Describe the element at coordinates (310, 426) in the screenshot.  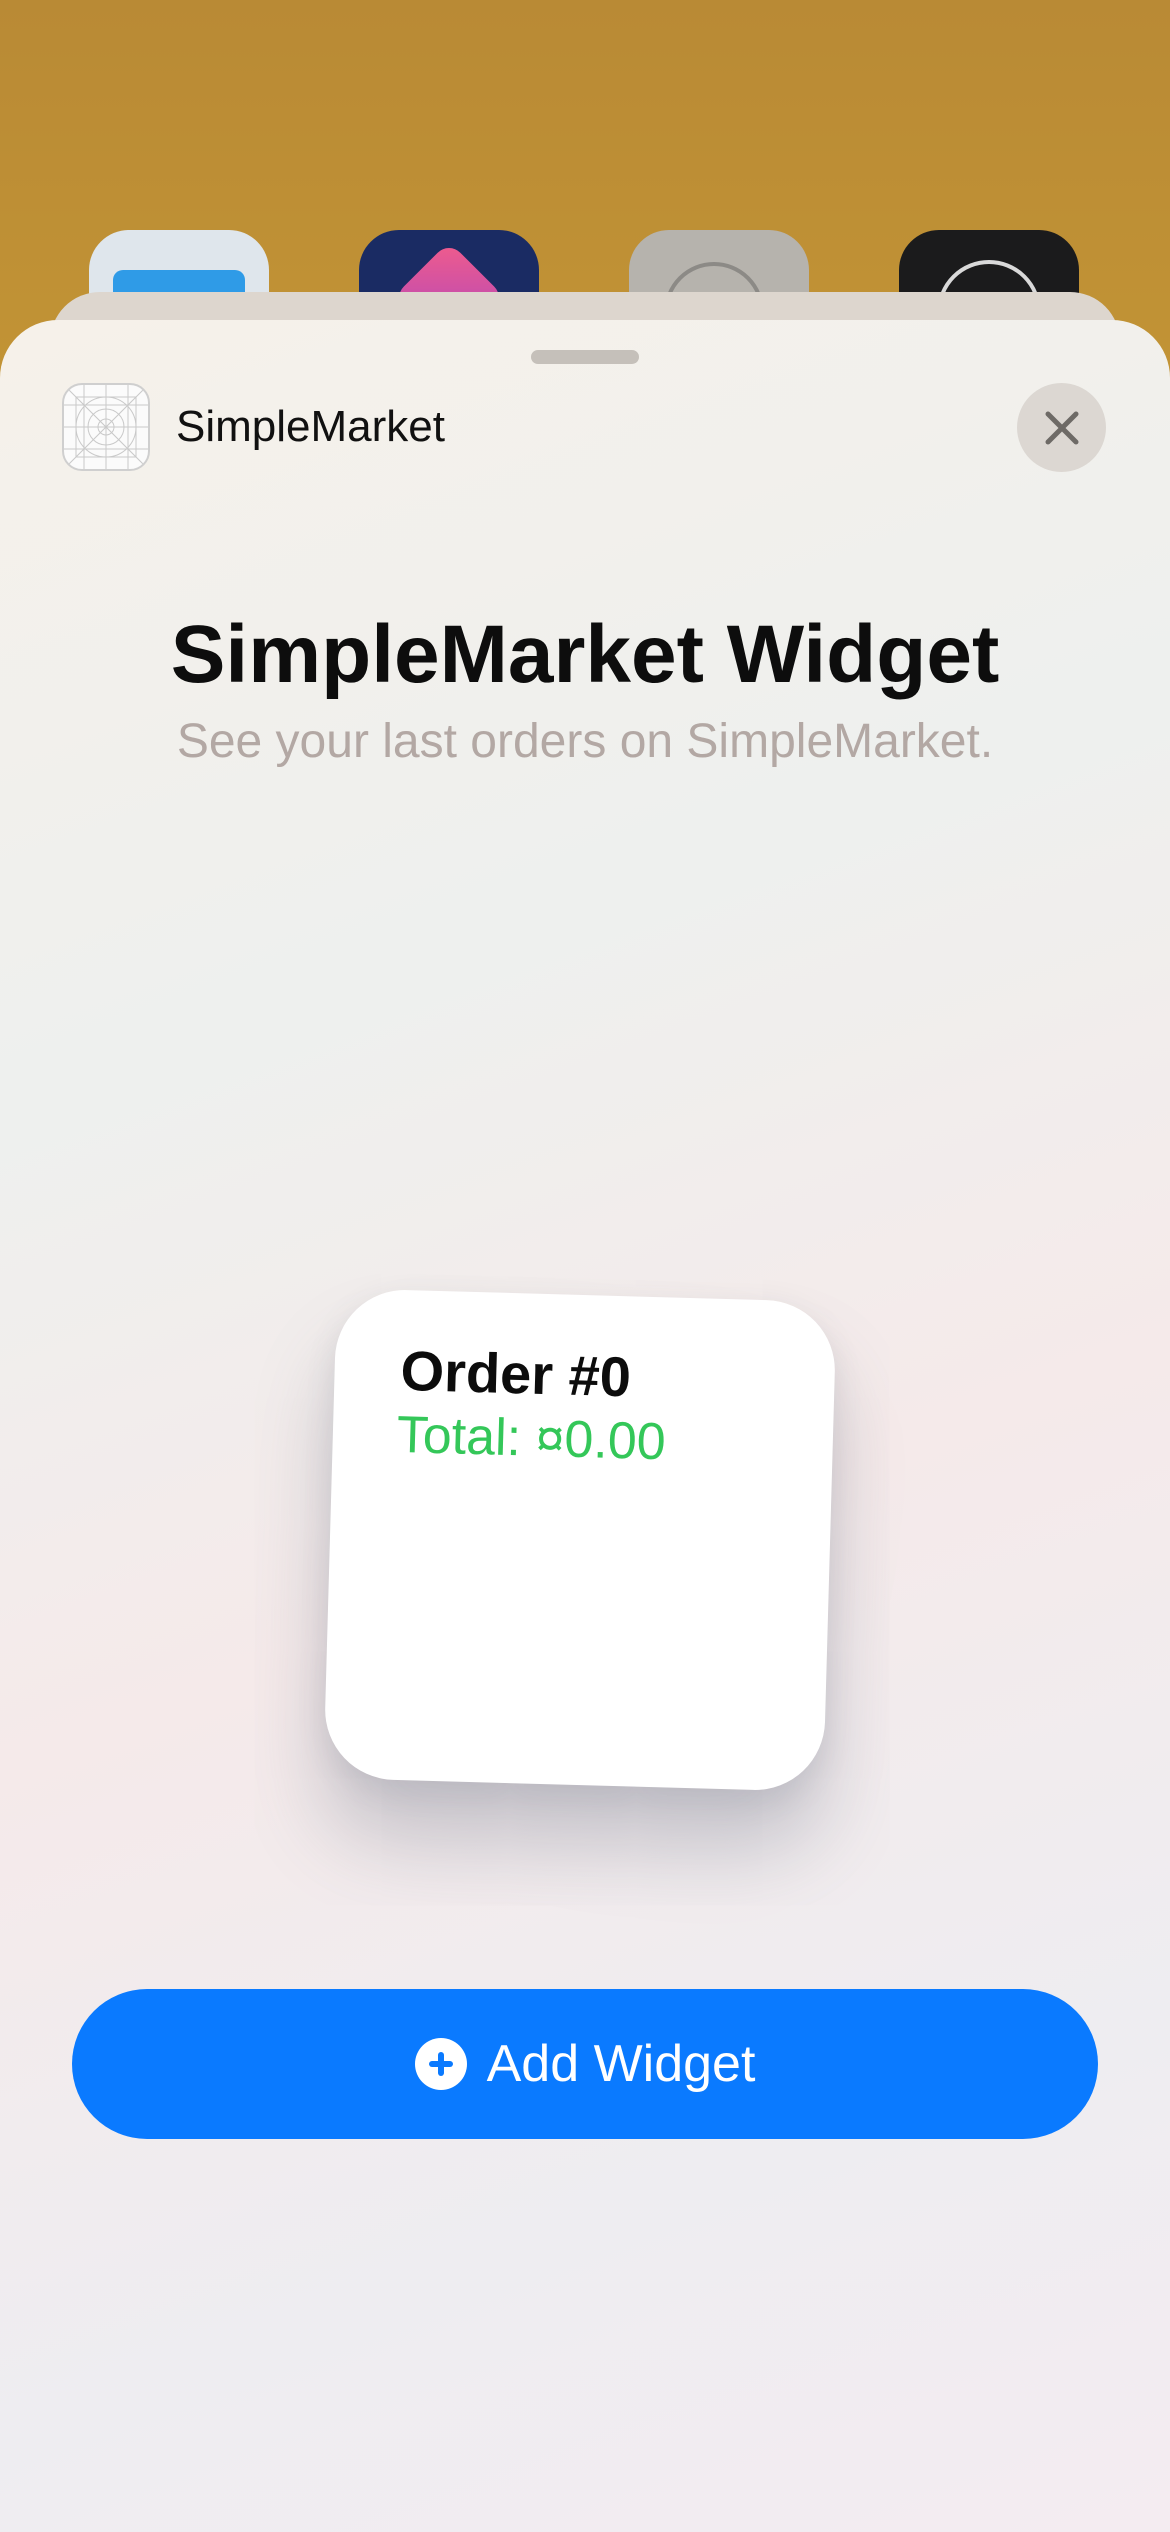
I see `app-name: SimpleMarket` at that location.